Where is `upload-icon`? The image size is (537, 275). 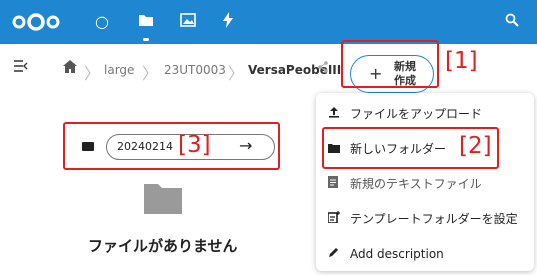
upload-icon is located at coordinates (339, 113).